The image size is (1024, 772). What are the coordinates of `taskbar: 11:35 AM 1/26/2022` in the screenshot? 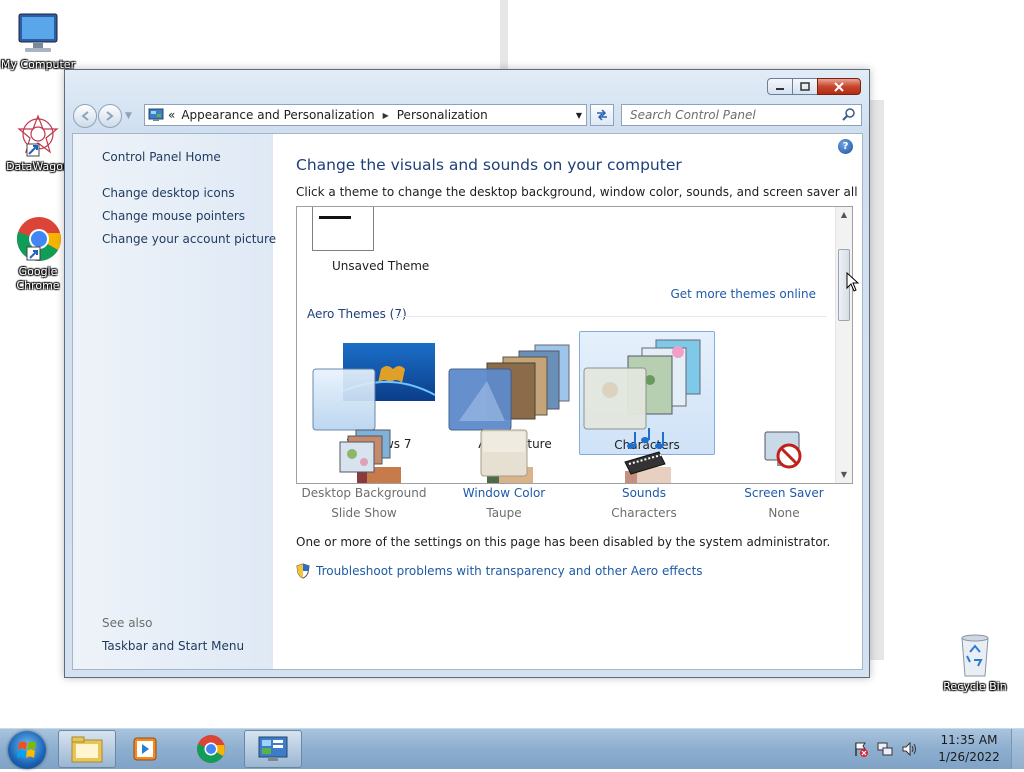 It's located at (512, 748).